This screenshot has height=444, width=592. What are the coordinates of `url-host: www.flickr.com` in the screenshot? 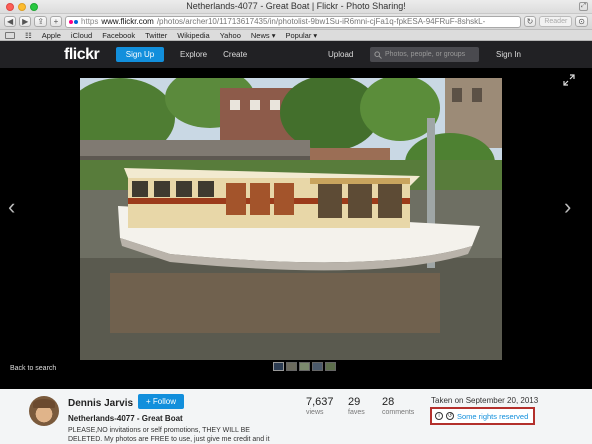 It's located at (127, 21).